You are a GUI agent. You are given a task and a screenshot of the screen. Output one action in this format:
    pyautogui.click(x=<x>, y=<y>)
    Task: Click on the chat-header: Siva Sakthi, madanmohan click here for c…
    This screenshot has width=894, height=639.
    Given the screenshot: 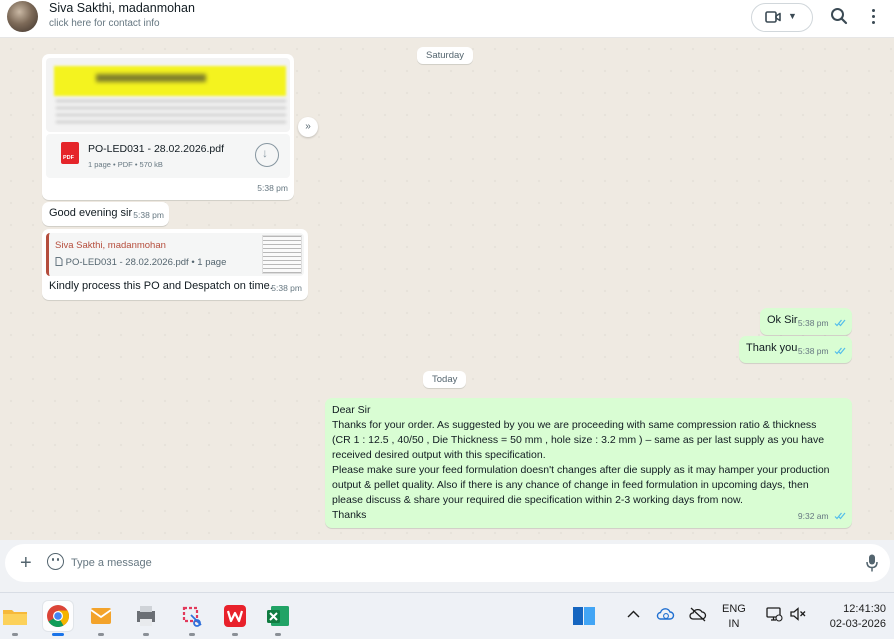 What is the action you would take?
    pyautogui.click(x=447, y=19)
    